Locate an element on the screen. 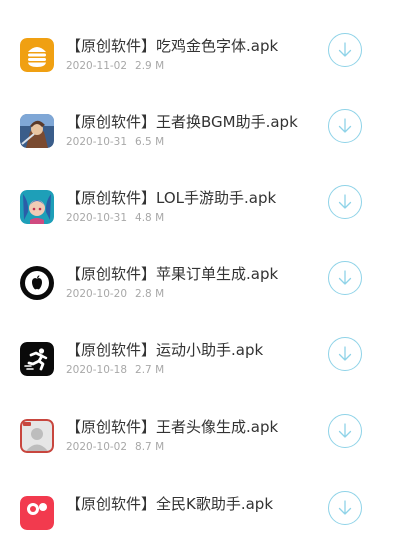 Image resolution: width=400 pixels, height=556 pixels. app-title: 【原创软件】吃鸡金色字体.apk is located at coordinates (172, 45).